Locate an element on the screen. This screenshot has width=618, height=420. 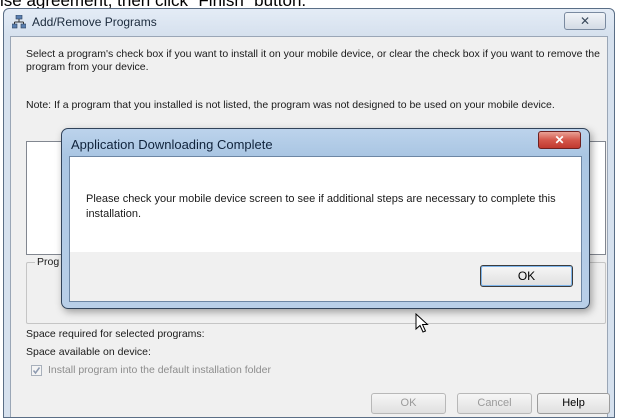
window-titlebar: Add/Remove Programs ✕ is located at coordinates (309, 22).